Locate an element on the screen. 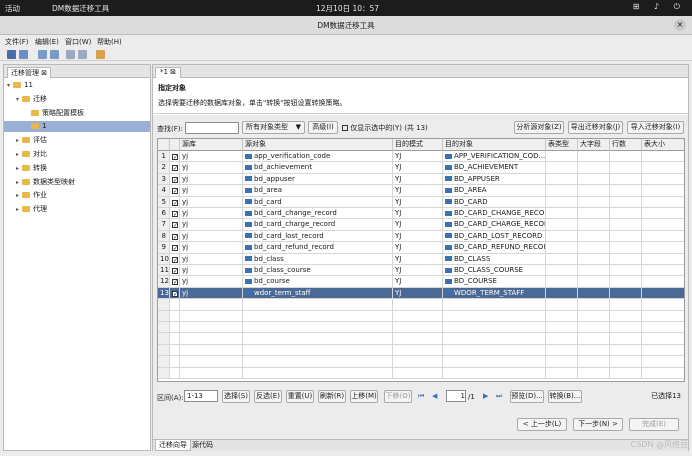 The height and width of the screenshot is (456, 692). move-down-button: 下移(O) is located at coordinates (398, 396).